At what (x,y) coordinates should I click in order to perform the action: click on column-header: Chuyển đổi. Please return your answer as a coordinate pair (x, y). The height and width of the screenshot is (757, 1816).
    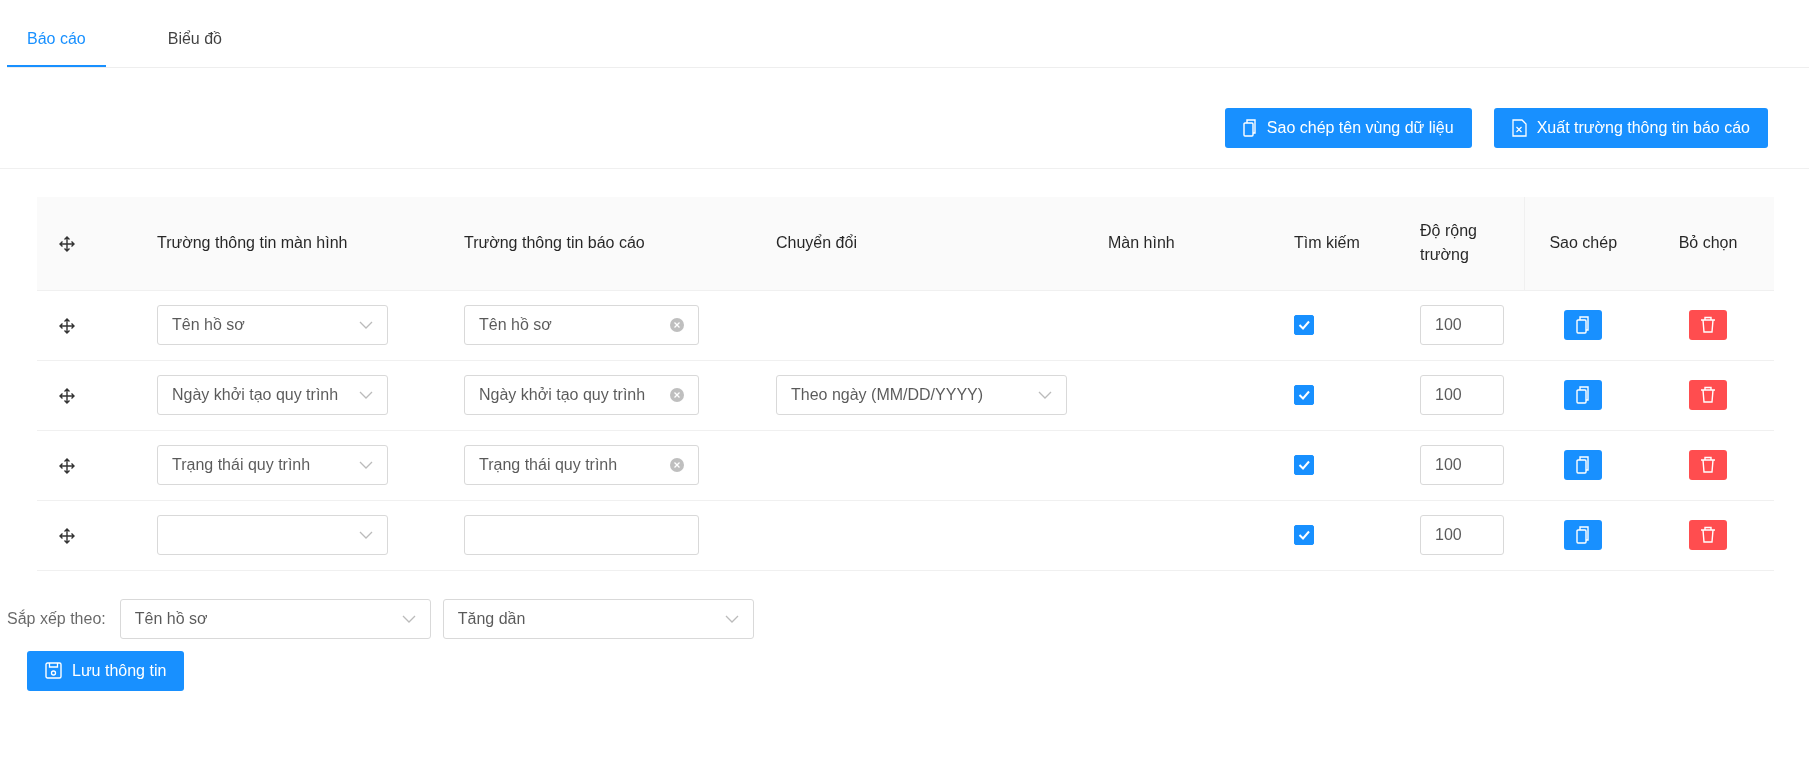
    Looking at the image, I should click on (816, 243).